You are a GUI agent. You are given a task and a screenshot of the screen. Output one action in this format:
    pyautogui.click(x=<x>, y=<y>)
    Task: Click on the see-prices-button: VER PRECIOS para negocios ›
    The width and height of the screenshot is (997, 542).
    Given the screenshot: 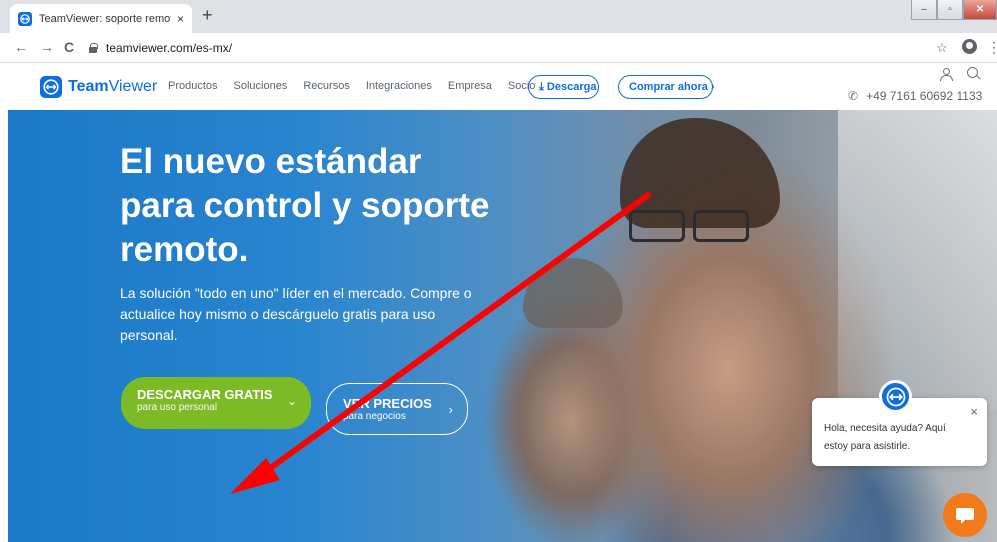 What is the action you would take?
    pyautogui.click(x=397, y=409)
    